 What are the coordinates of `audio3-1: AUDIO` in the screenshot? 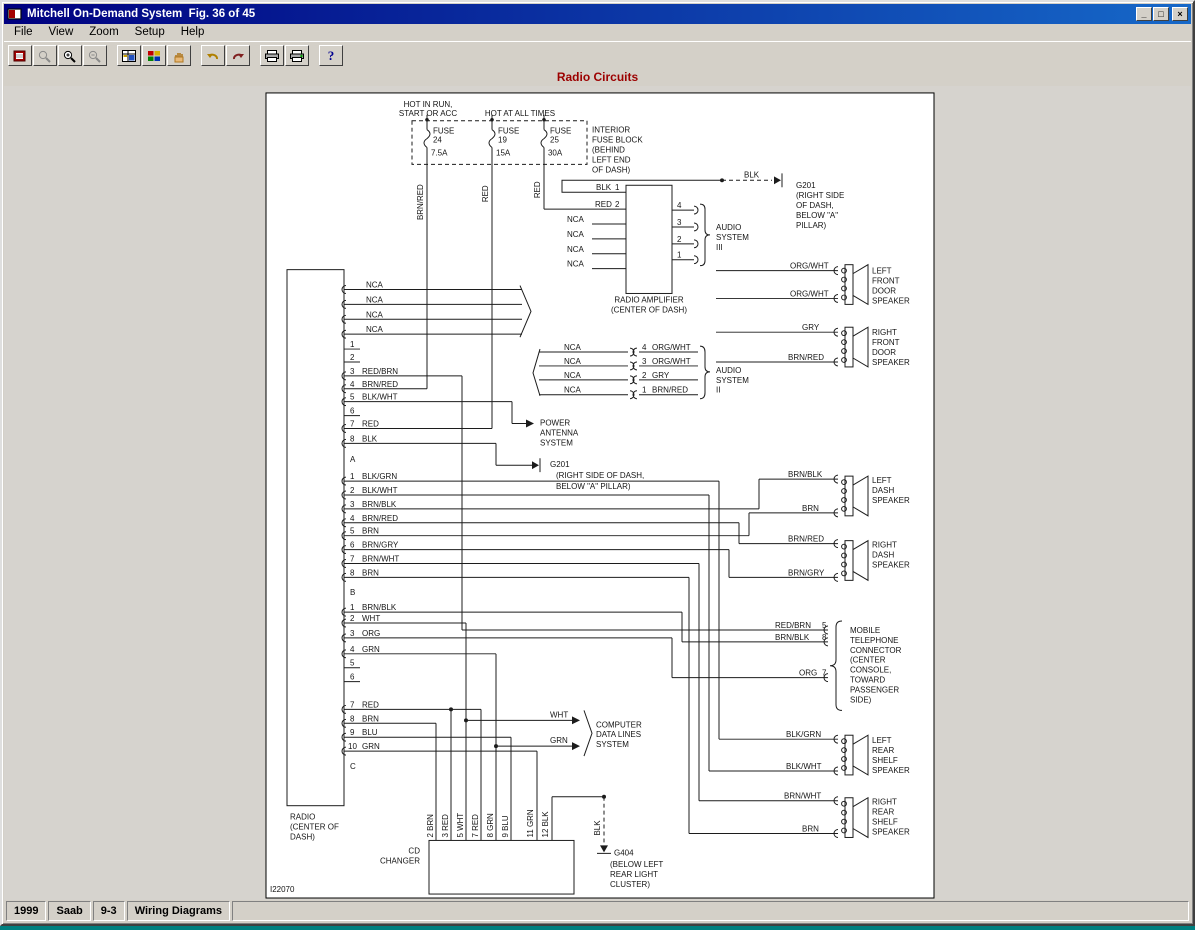 It's located at (728, 227).